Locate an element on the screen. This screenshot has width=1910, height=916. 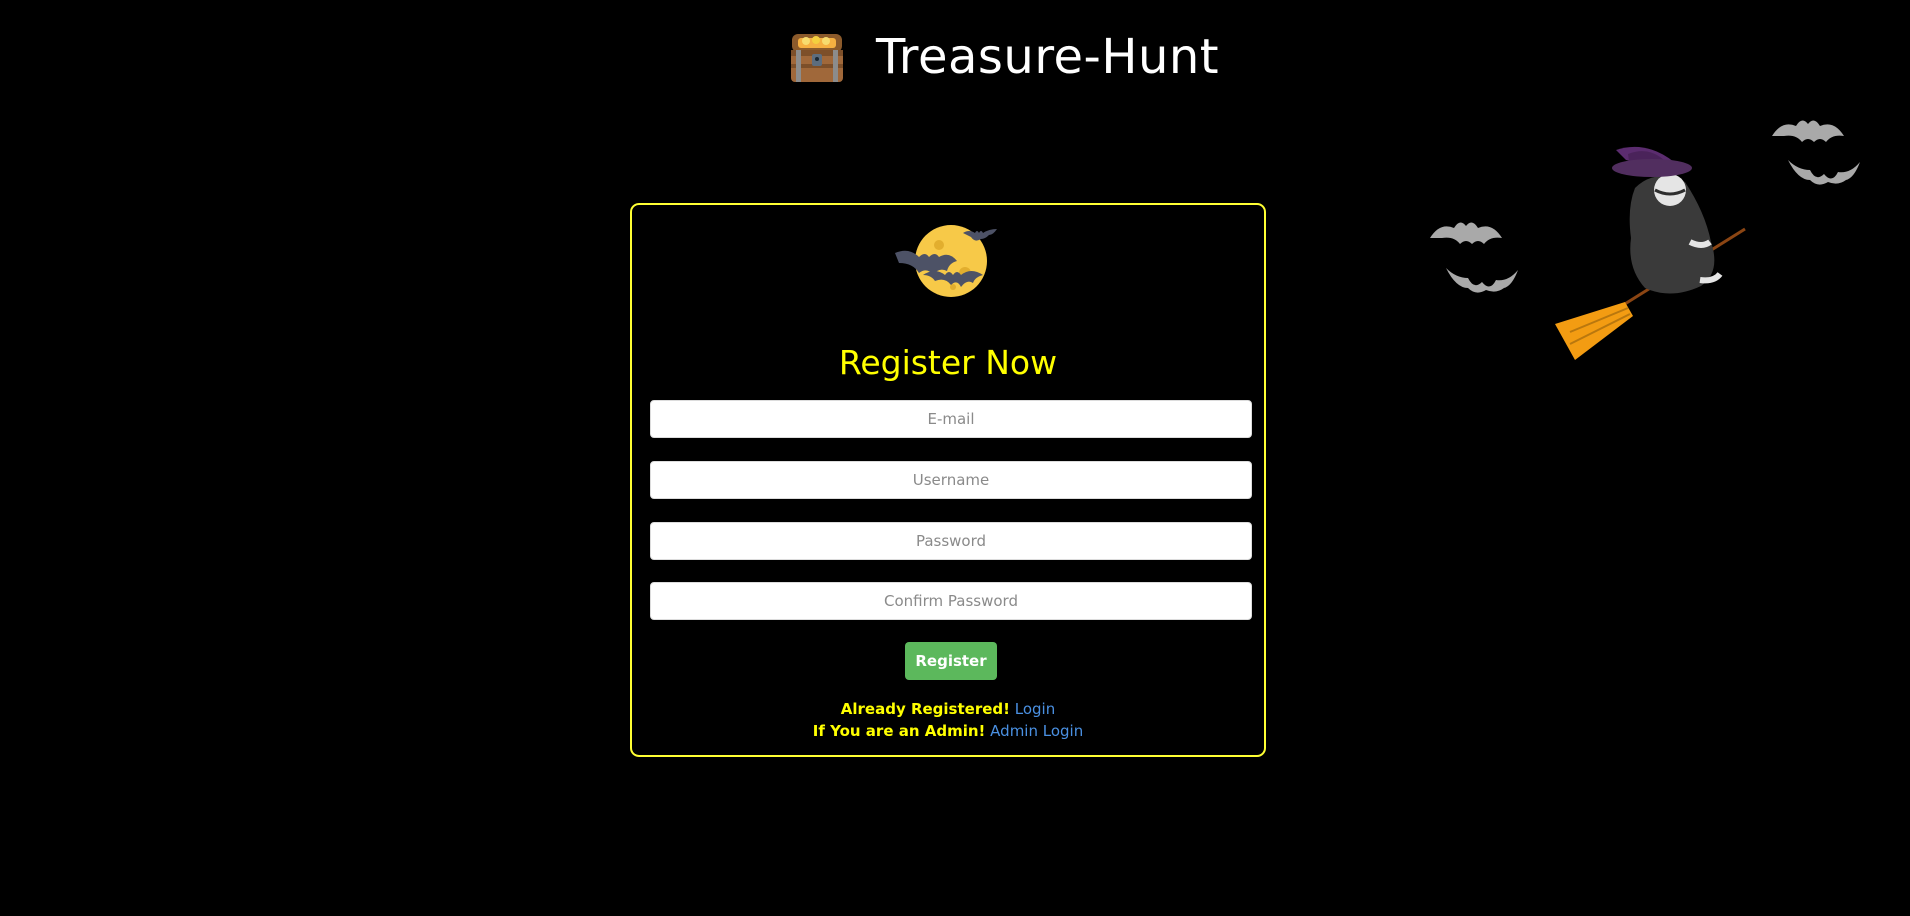
site-header: Treasure-Hunt is located at coordinates (1003, 57).